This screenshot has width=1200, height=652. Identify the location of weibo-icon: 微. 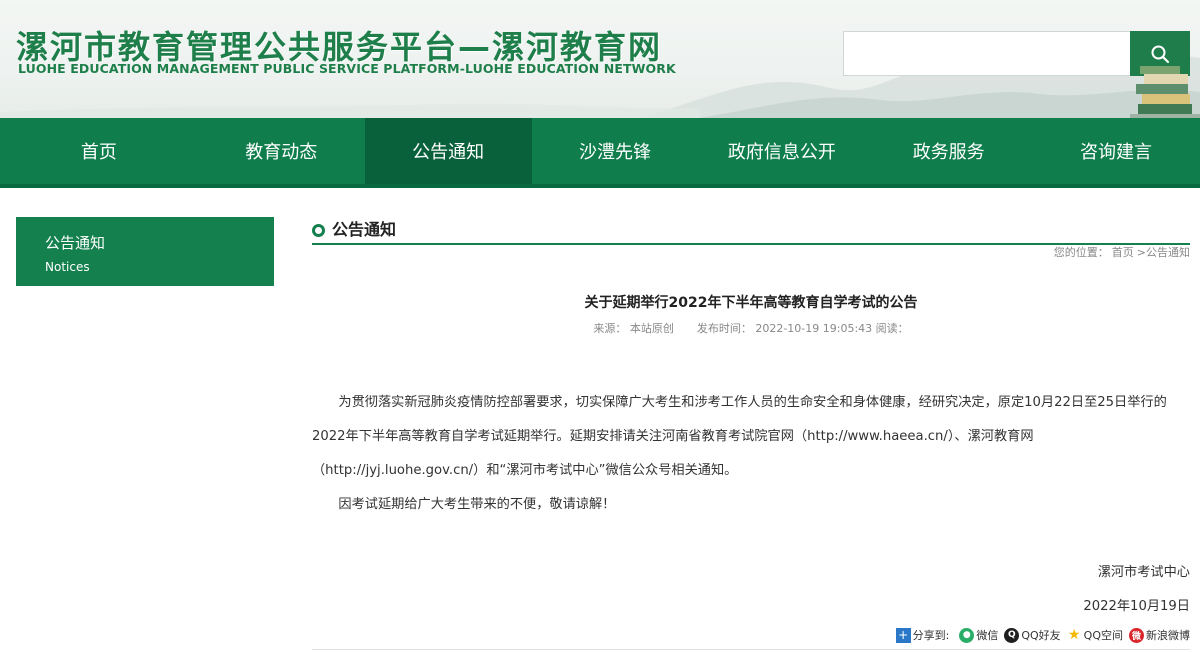
(1136, 635).